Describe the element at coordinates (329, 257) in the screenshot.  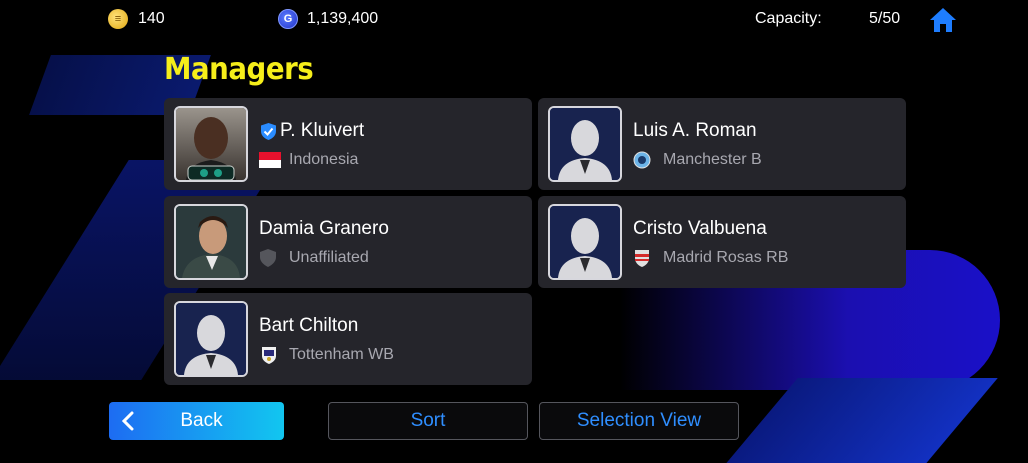
I see `manager-club: Unaffiliated` at that location.